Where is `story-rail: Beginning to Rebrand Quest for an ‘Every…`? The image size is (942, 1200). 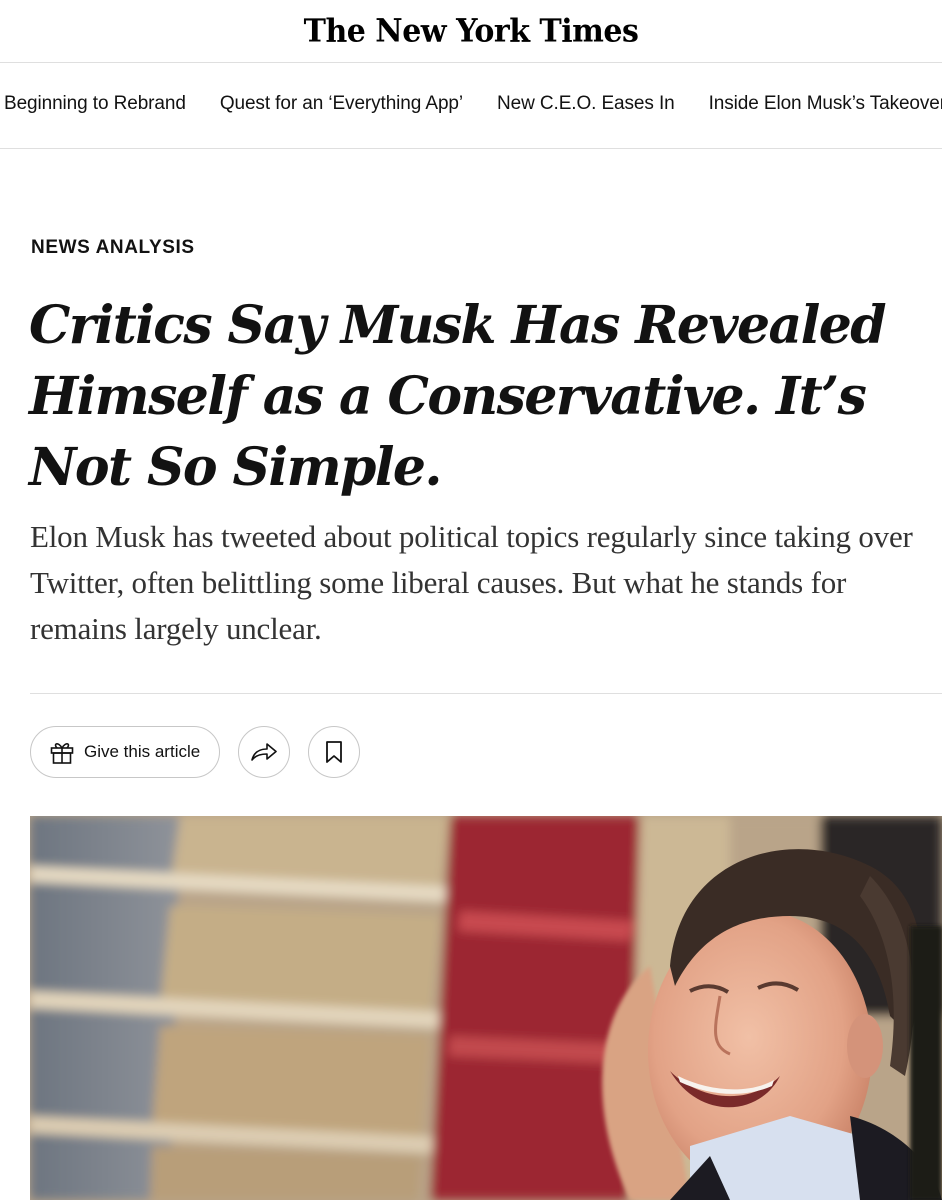 story-rail: Beginning to Rebrand Quest for an ‘Every… is located at coordinates (471, 105).